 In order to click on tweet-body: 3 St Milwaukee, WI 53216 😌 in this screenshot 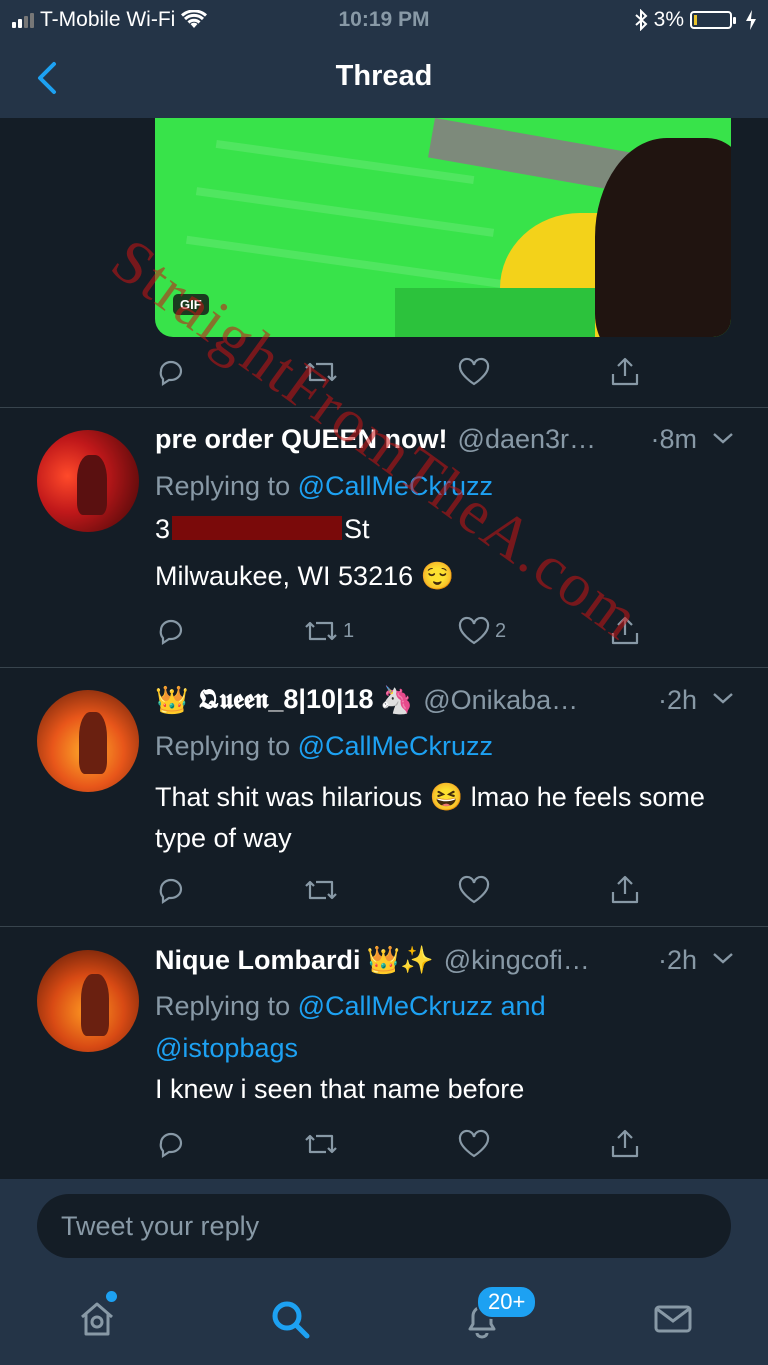, I will do `click(445, 553)`.